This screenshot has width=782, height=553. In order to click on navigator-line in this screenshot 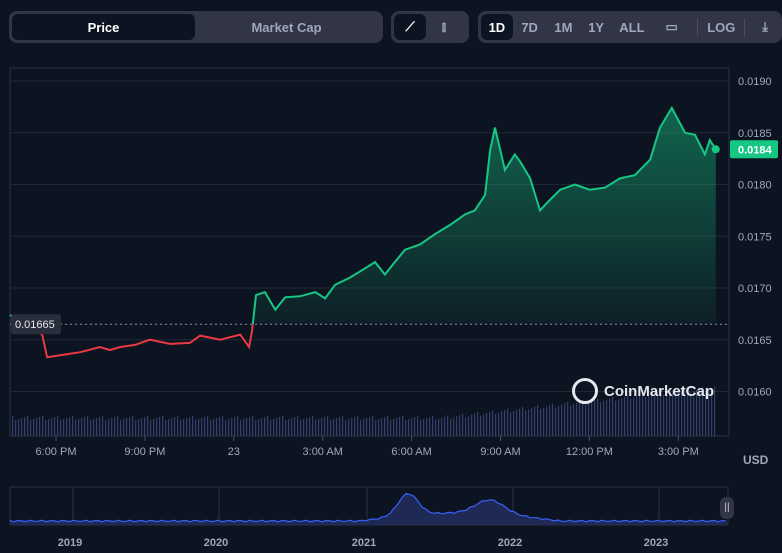, I will do `click(368, 507)`.